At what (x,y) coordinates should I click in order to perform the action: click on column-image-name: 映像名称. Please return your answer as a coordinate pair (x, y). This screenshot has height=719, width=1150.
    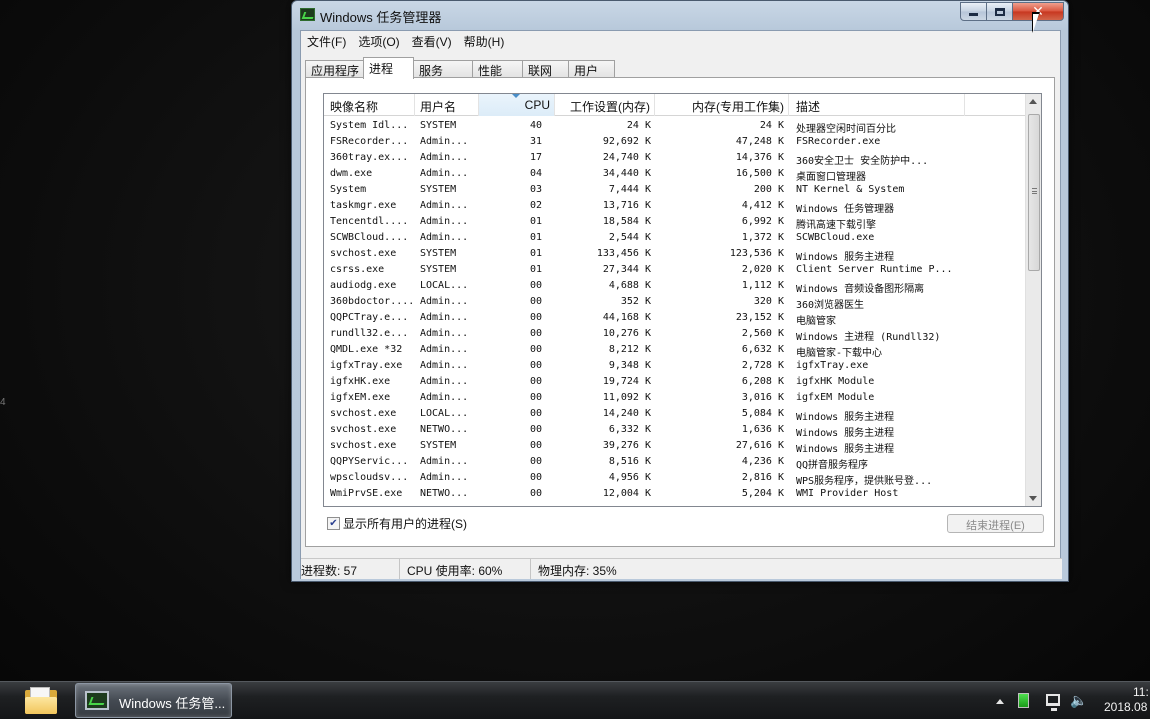
    Looking at the image, I should click on (369, 105).